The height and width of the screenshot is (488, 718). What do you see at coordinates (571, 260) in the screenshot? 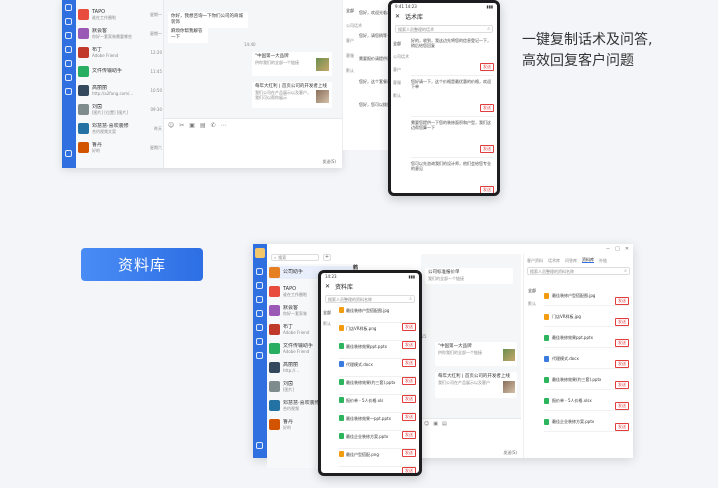
I see `resource-tab: 问答库` at bounding box center [571, 260].